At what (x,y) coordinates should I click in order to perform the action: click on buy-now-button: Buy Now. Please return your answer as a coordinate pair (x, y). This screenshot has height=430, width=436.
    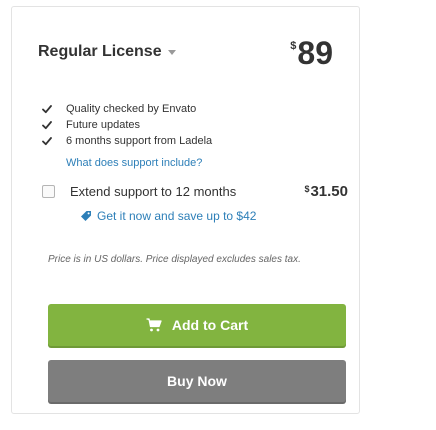
    Looking at the image, I should click on (197, 381).